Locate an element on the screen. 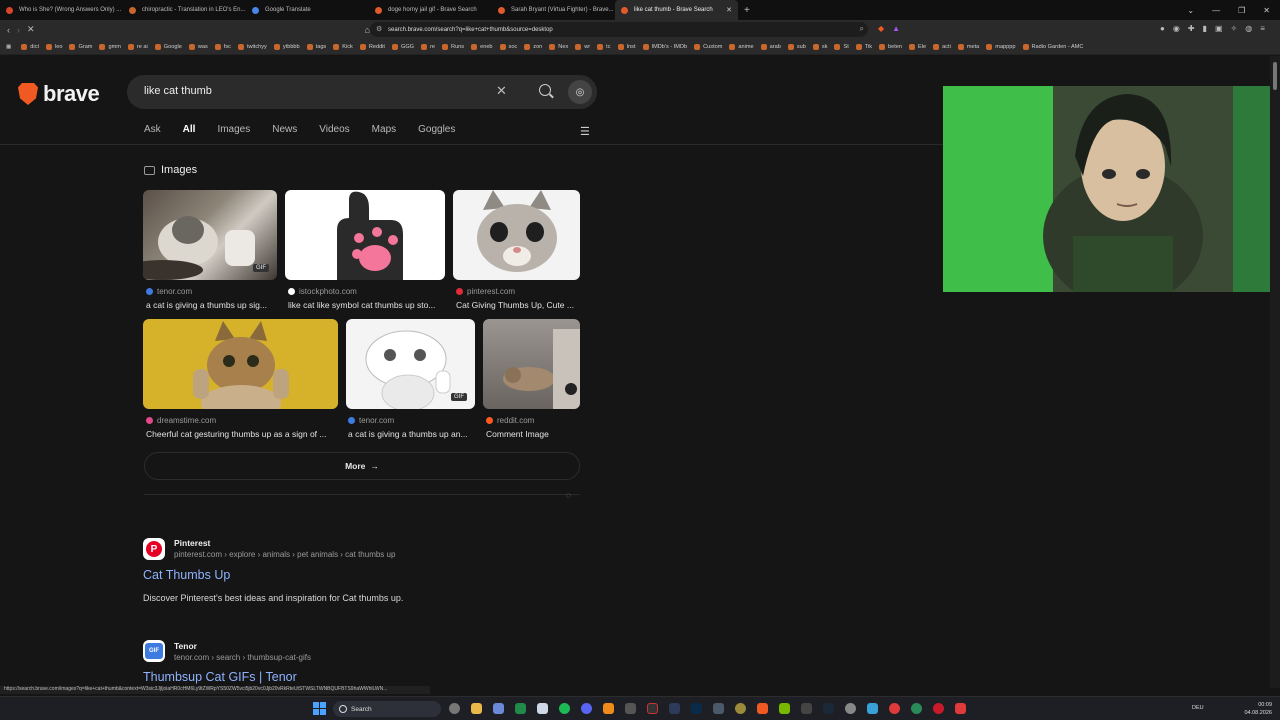  sidebar-icon: ▮ is located at coordinates (1205, 28).